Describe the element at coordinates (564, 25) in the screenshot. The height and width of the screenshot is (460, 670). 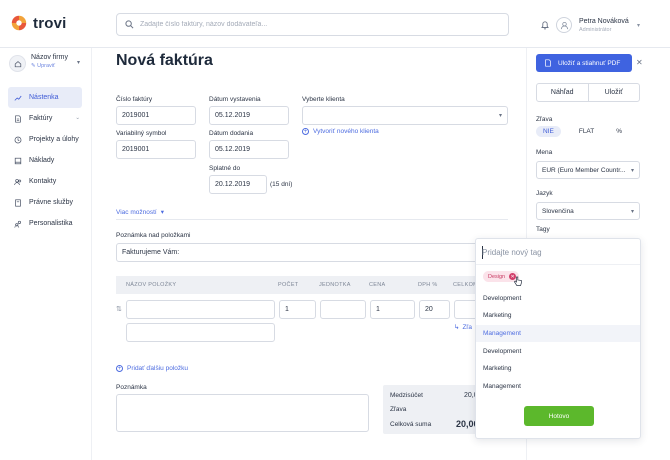
I see `avatar` at that location.